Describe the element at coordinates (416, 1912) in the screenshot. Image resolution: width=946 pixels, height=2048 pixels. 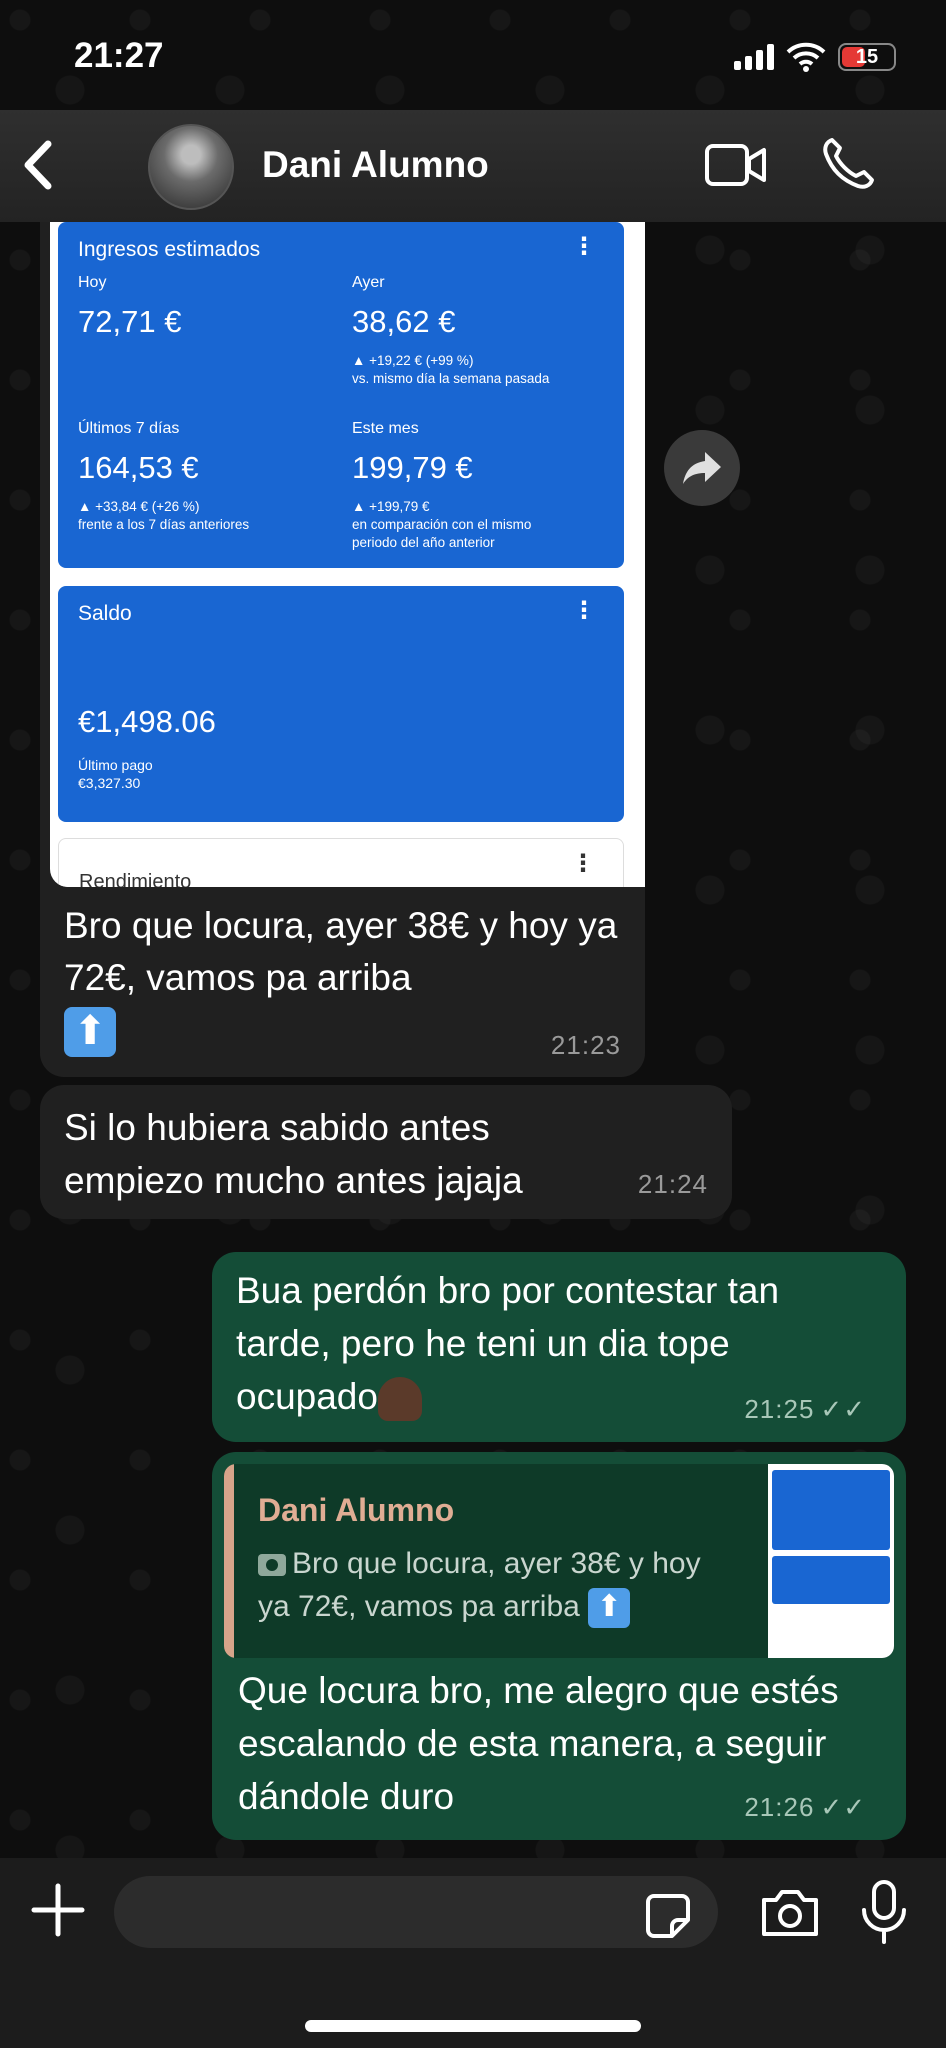
I see `message-input` at that location.